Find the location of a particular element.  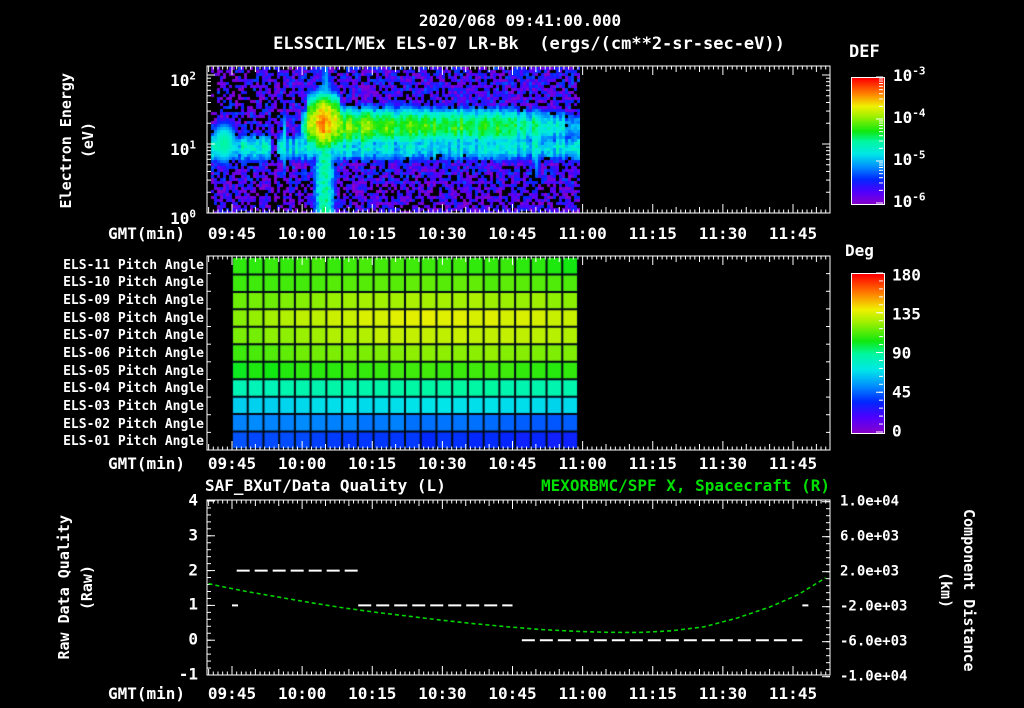

pitch-row-label: ELS-06 Pitch Angle is located at coordinates (133, 354).